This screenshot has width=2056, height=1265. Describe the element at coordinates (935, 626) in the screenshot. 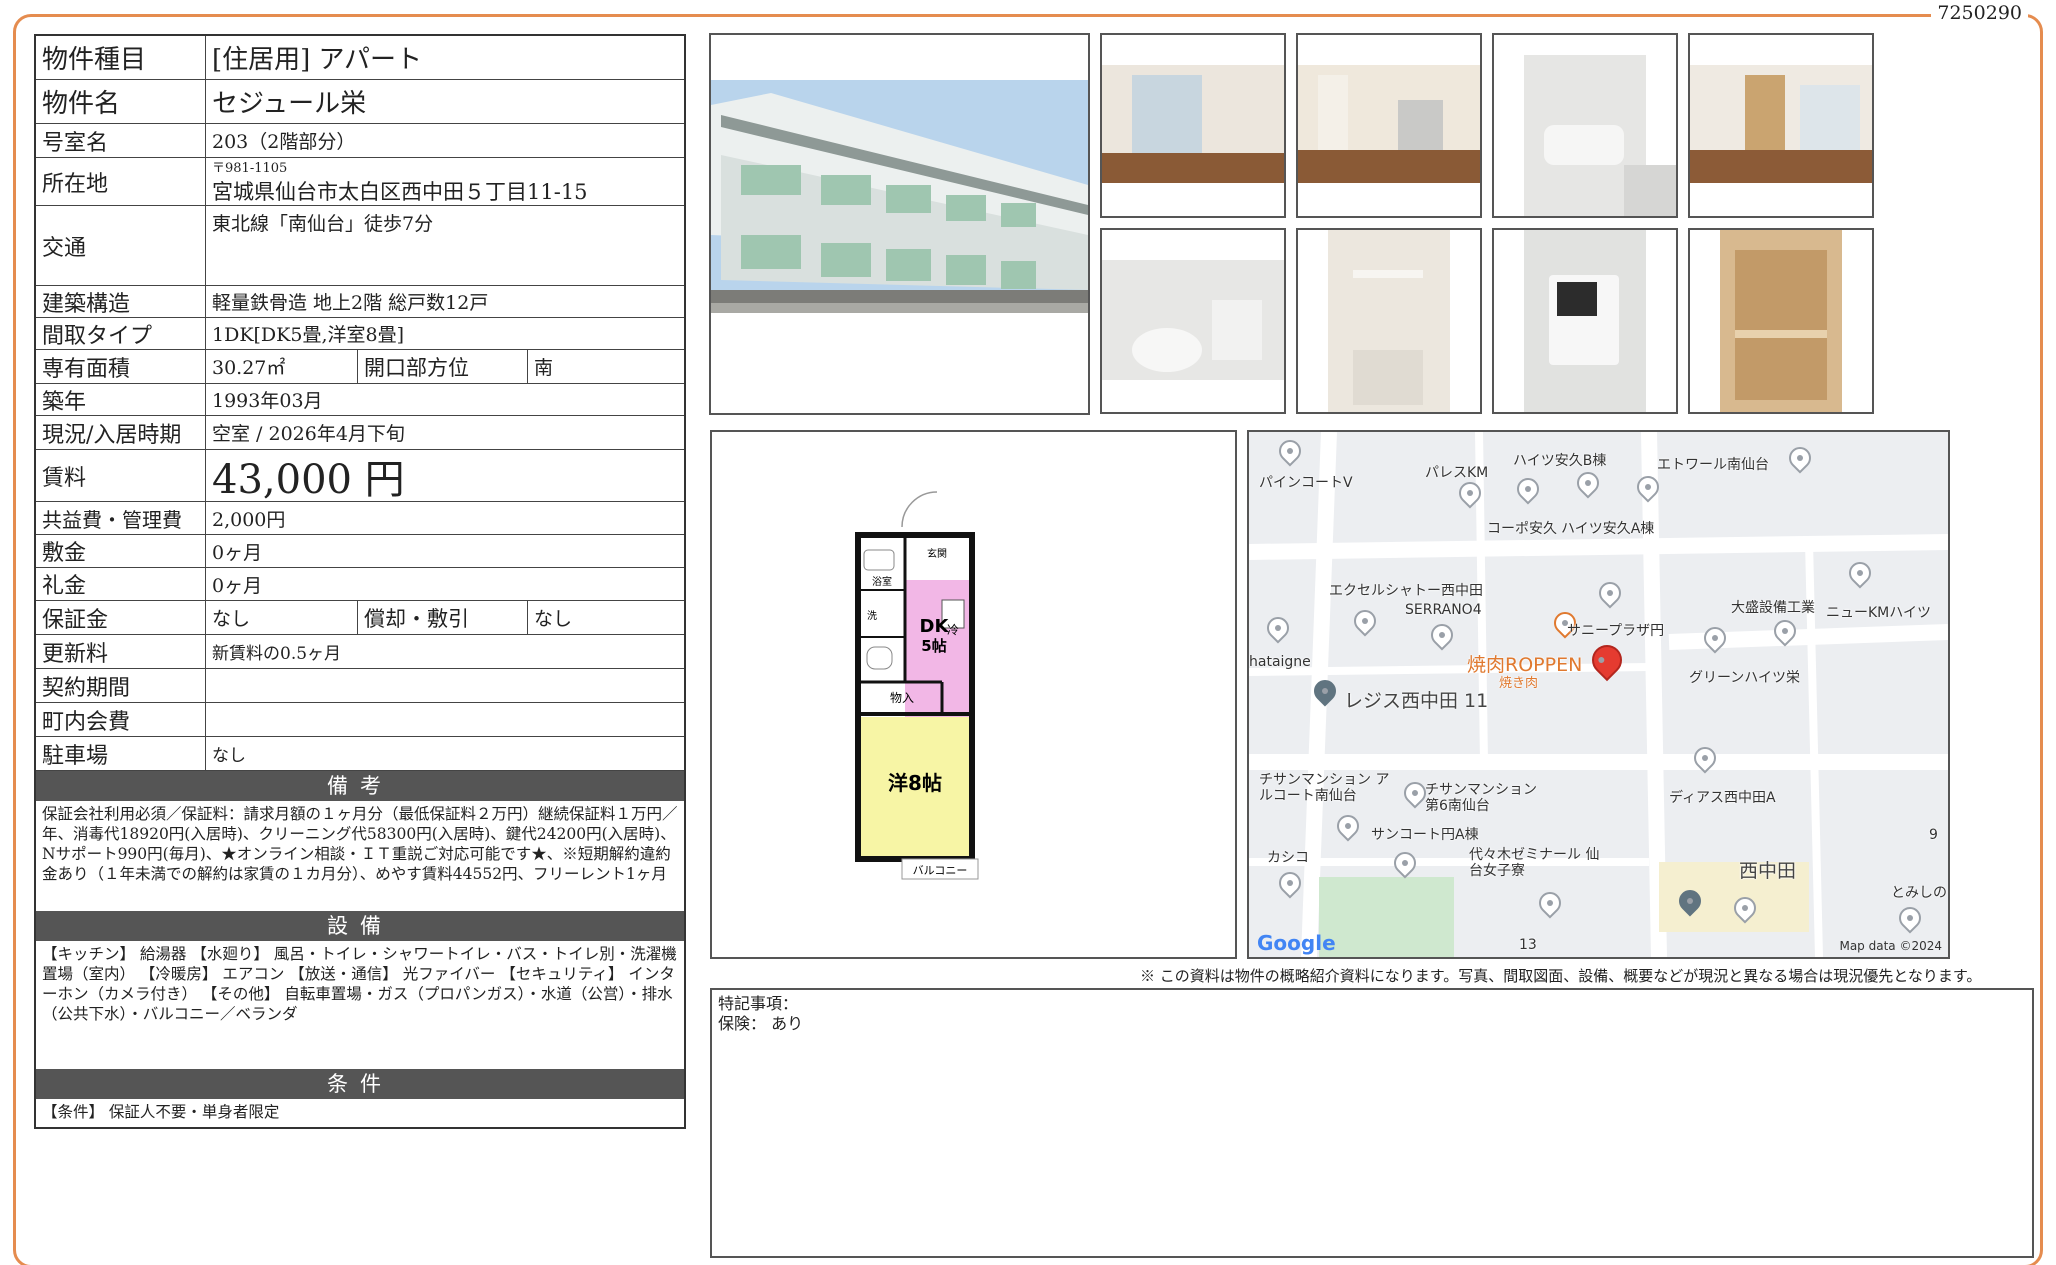

I see `plan-dk: DK` at that location.